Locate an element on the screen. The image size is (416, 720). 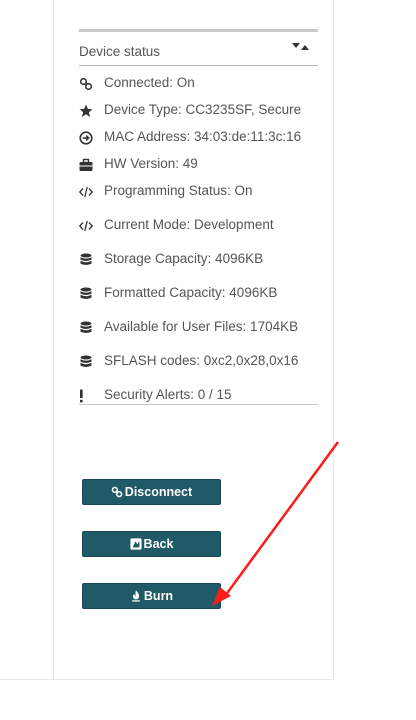
exclamation-icon is located at coordinates (81, 396).